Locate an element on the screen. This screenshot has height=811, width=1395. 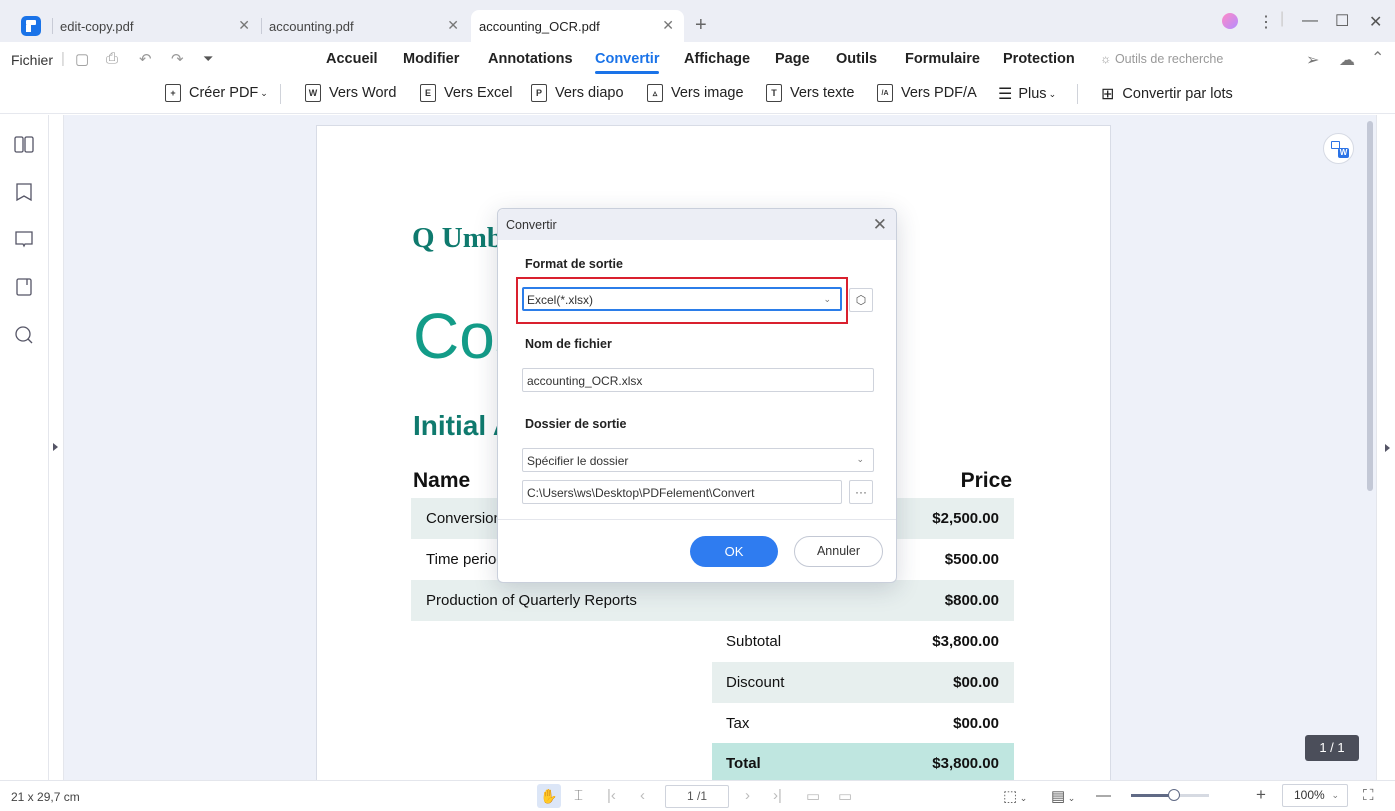
page-number-input: 1 /1 is located at coordinates (697, 796).